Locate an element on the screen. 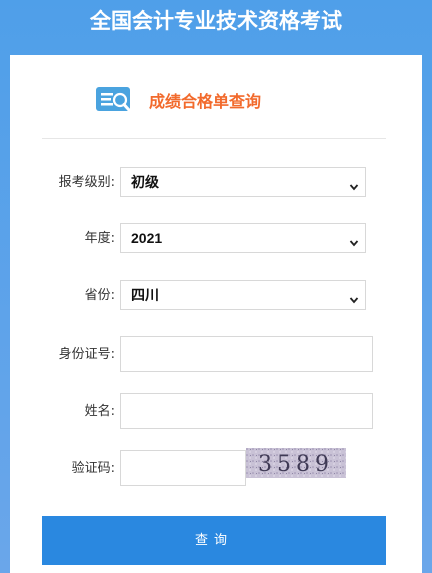  level-label: 报考级别: is located at coordinates (86, 182).